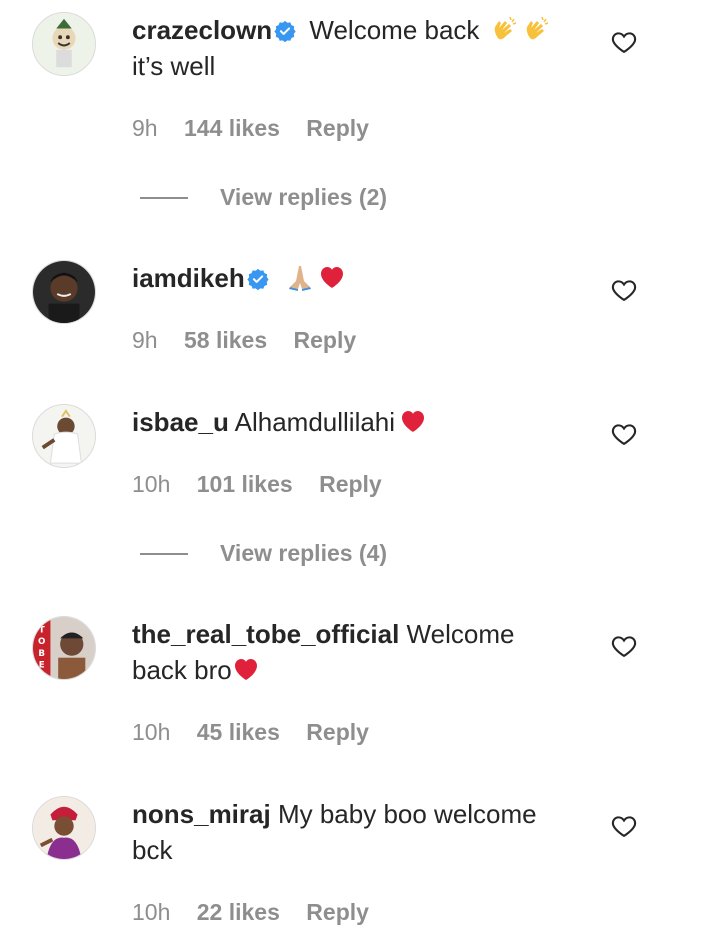  I want to click on view-replies-label: View replies (2), so click(303, 197).